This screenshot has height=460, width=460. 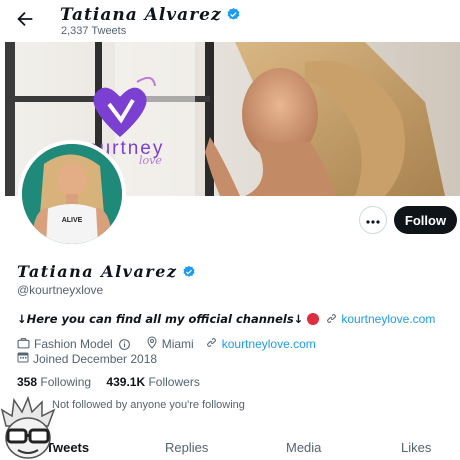 I want to click on profile-tabs: Tweets Replies Media Likes, so click(x=230, y=448).